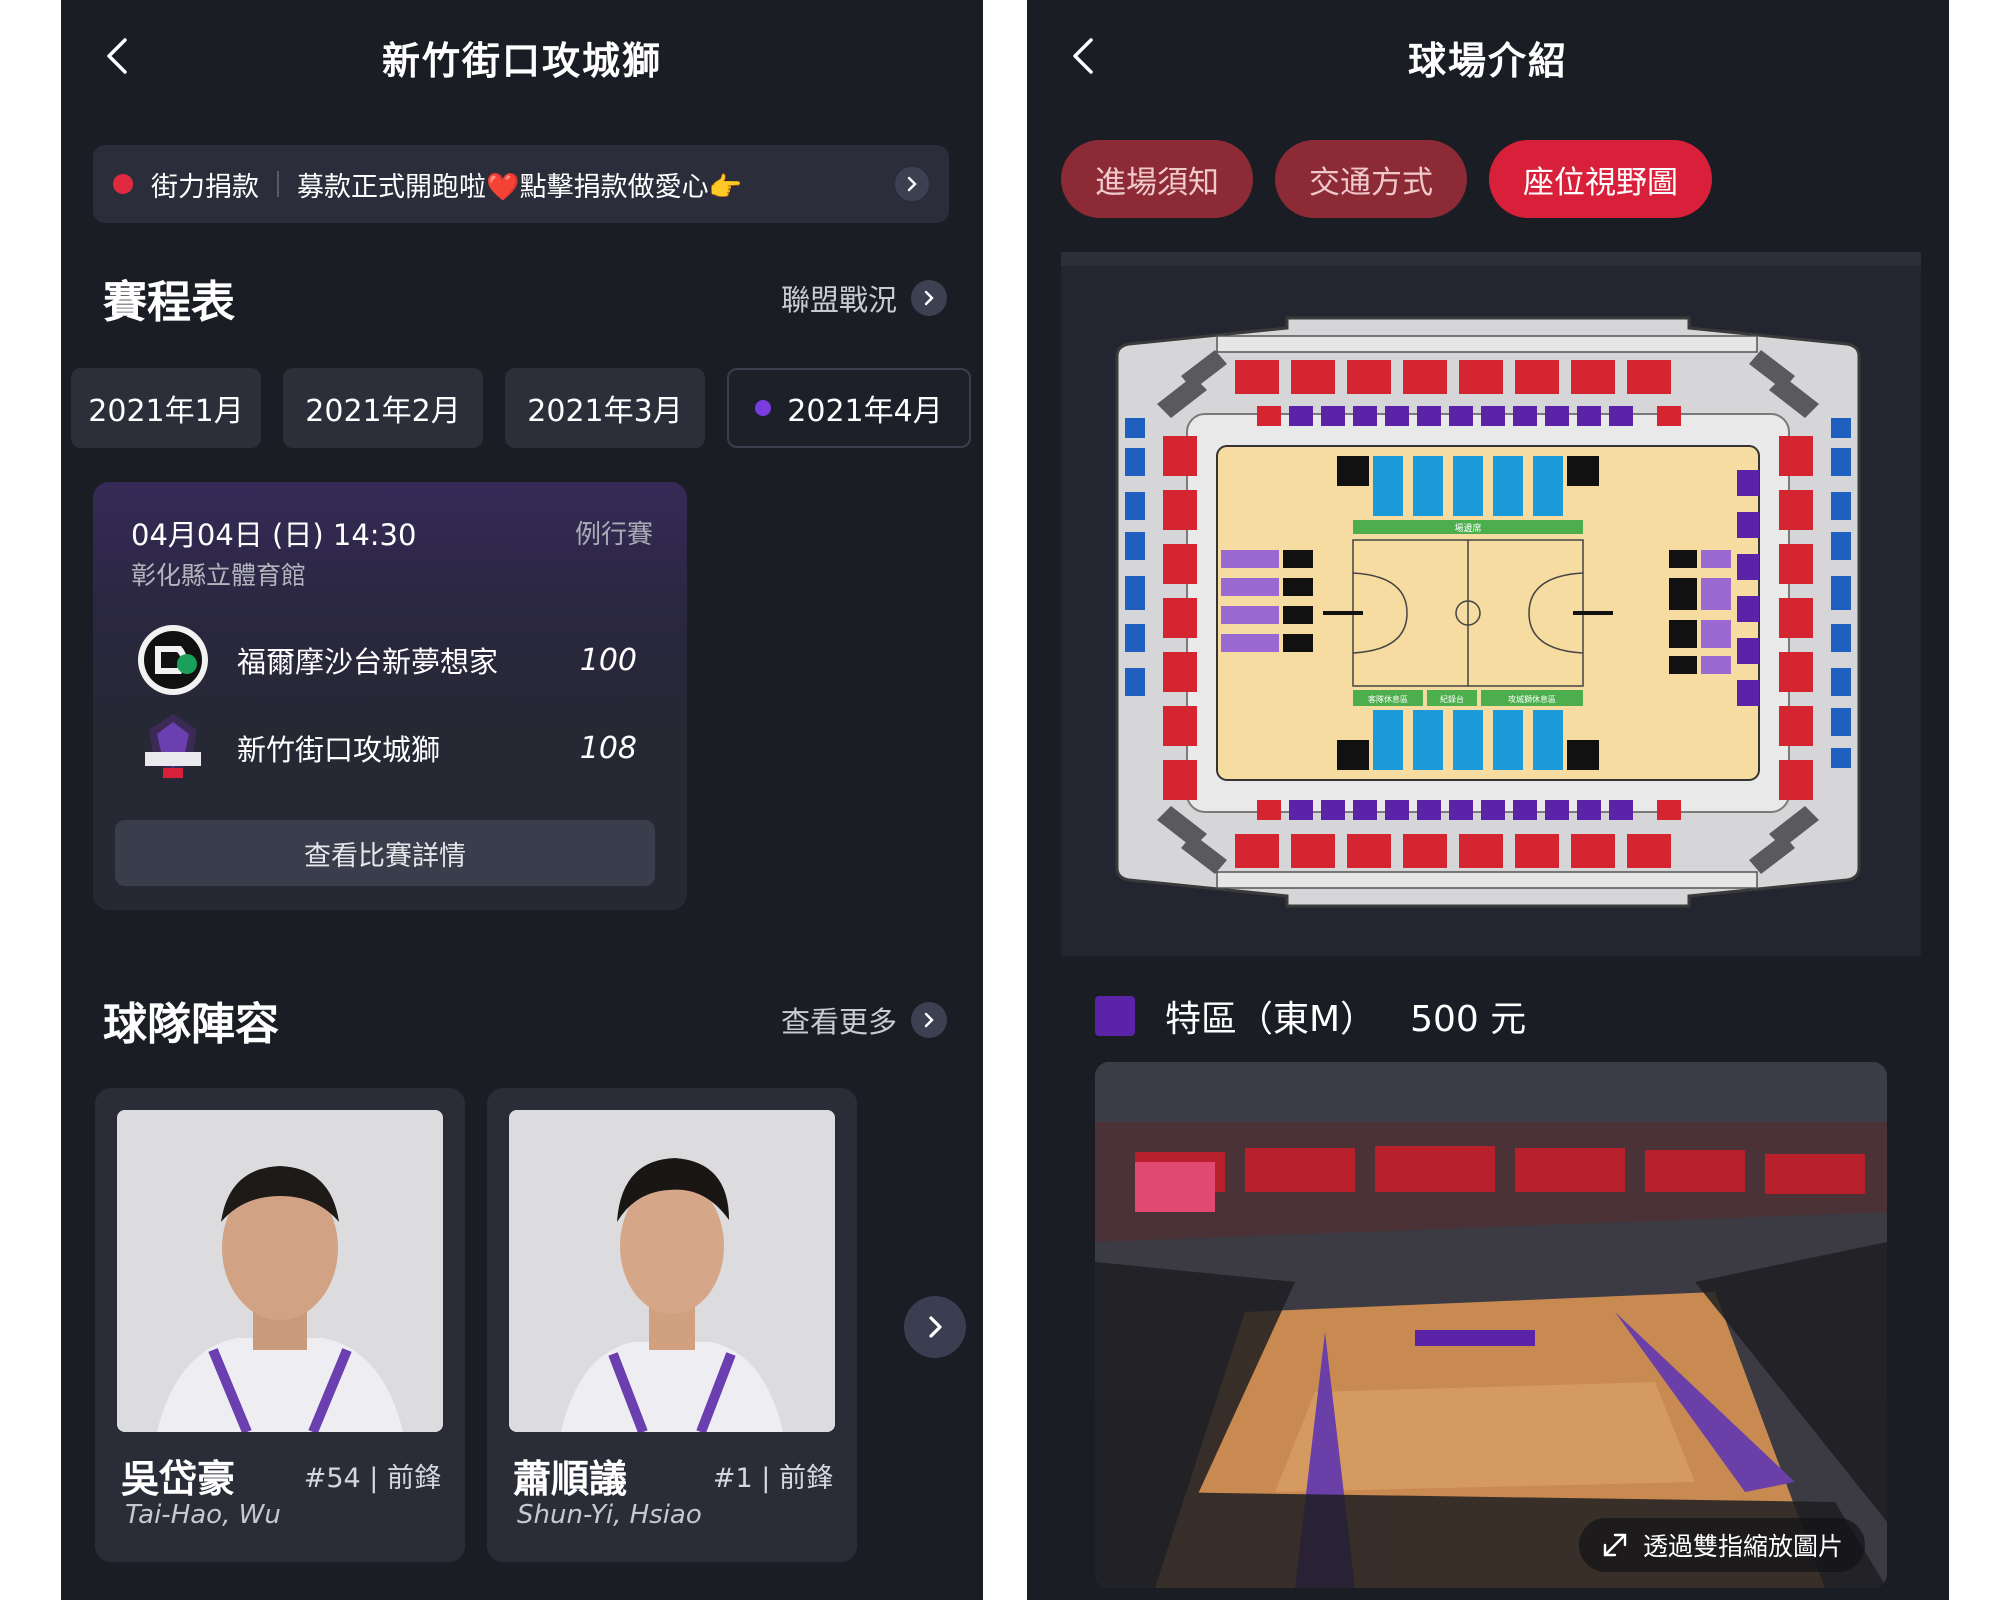 The height and width of the screenshot is (1600, 2000). What do you see at coordinates (608, 748) in the screenshot?
I see `team-score: 108` at bounding box center [608, 748].